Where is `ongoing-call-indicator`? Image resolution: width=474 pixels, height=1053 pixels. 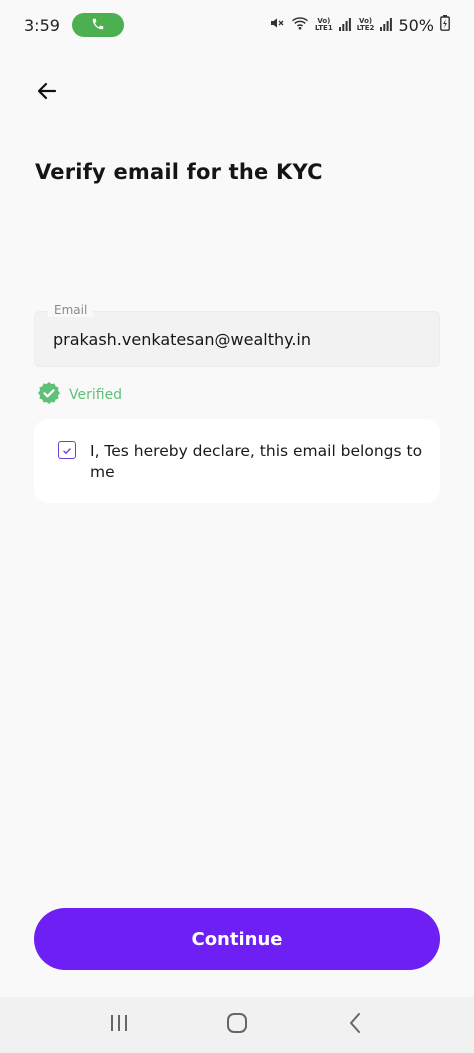
ongoing-call-indicator is located at coordinates (97, 25).